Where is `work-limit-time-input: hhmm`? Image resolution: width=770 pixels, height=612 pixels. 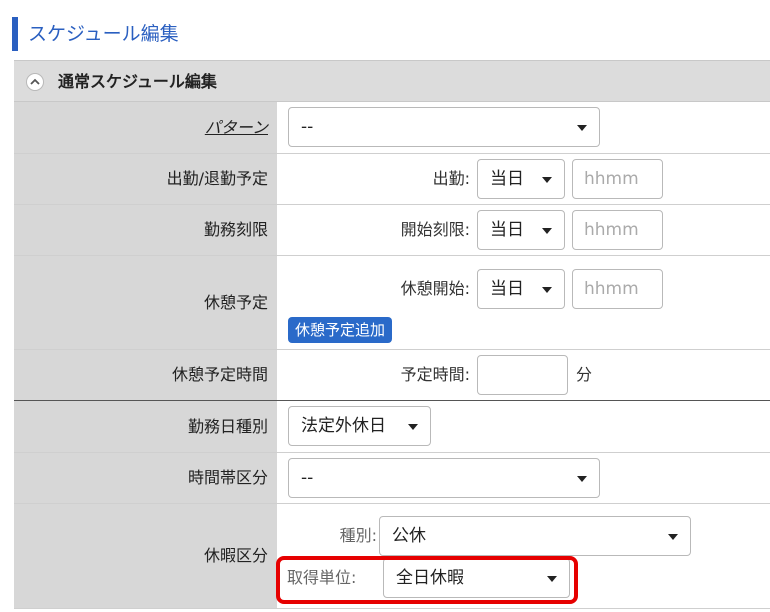
work-limit-time-input: hhmm is located at coordinates (617, 230).